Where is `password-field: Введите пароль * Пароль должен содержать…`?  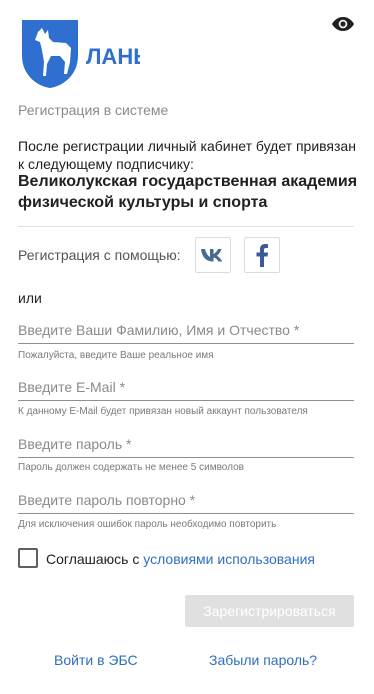 password-field: Введите пароль * Пароль должен содержать… is located at coordinates (186, 454).